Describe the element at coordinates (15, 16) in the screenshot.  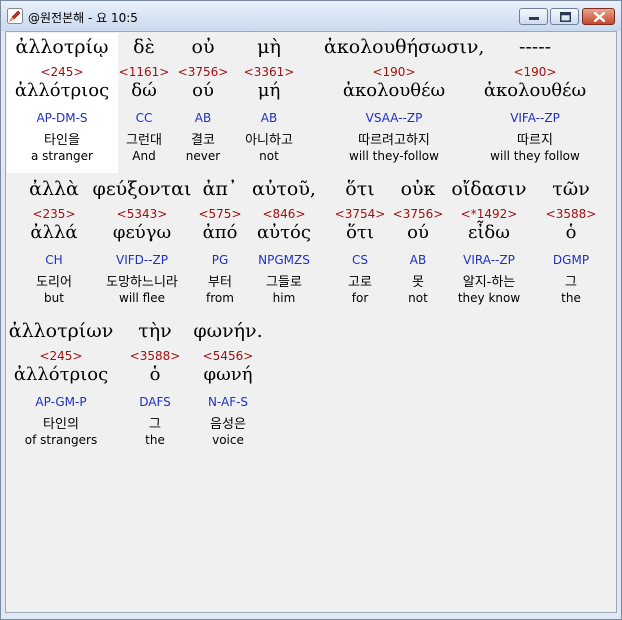
I see `app-pen-icon` at that location.